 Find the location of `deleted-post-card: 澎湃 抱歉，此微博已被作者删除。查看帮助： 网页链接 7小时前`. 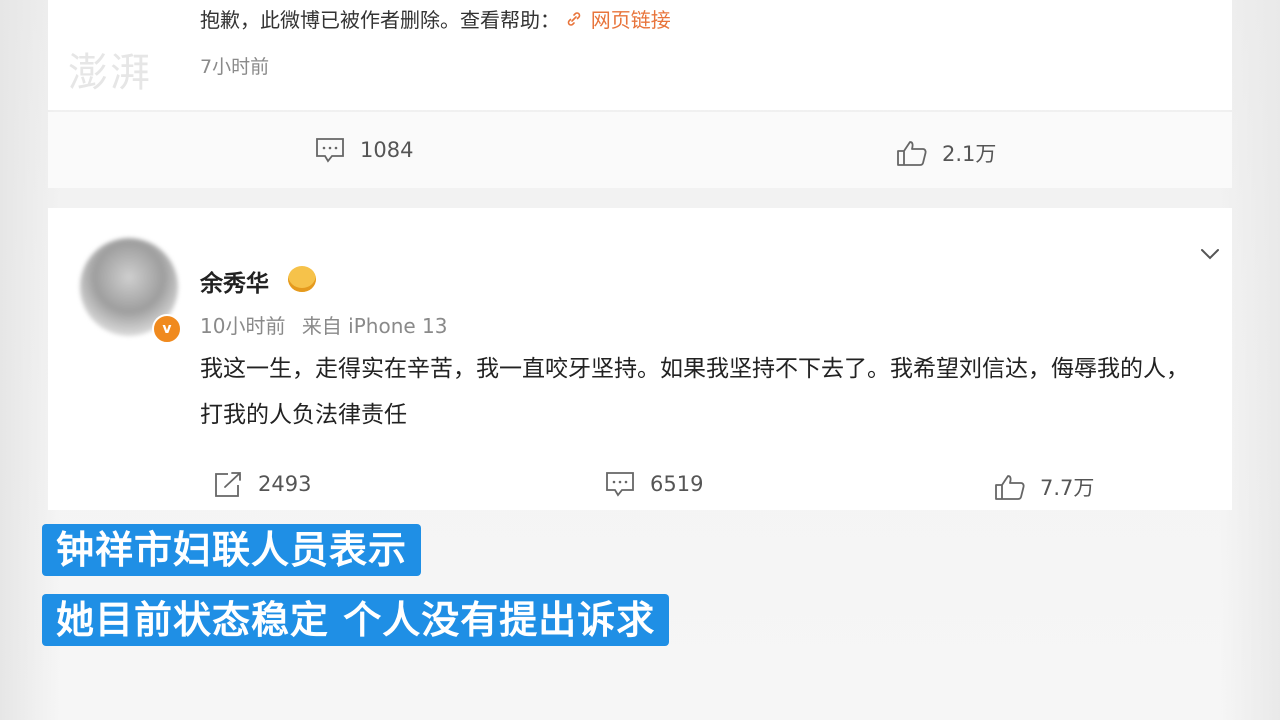

deleted-post-card: 澎湃 抱歉，此微博已被作者删除。查看帮助： 网页链接 7小时前 is located at coordinates (640, 55).